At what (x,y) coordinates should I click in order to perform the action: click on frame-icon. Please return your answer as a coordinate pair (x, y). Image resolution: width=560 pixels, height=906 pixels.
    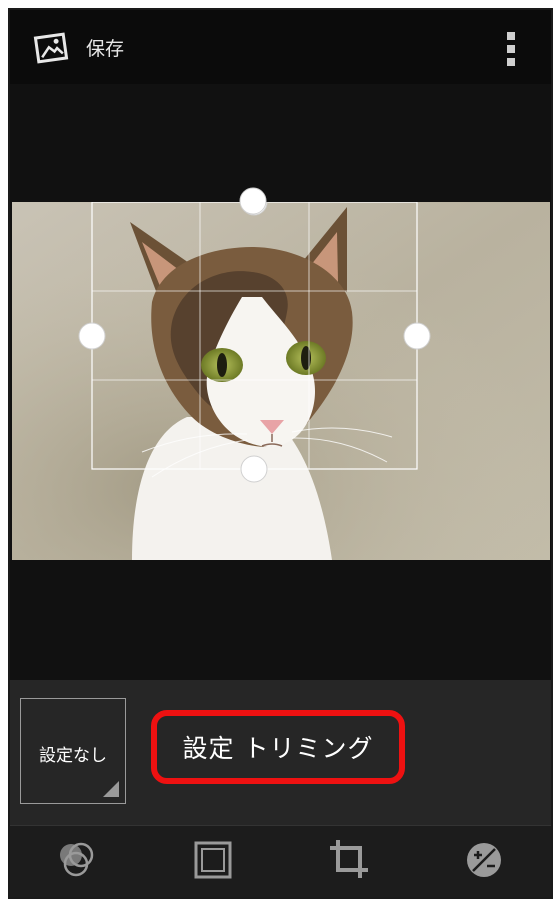
    Looking at the image, I should click on (213, 860).